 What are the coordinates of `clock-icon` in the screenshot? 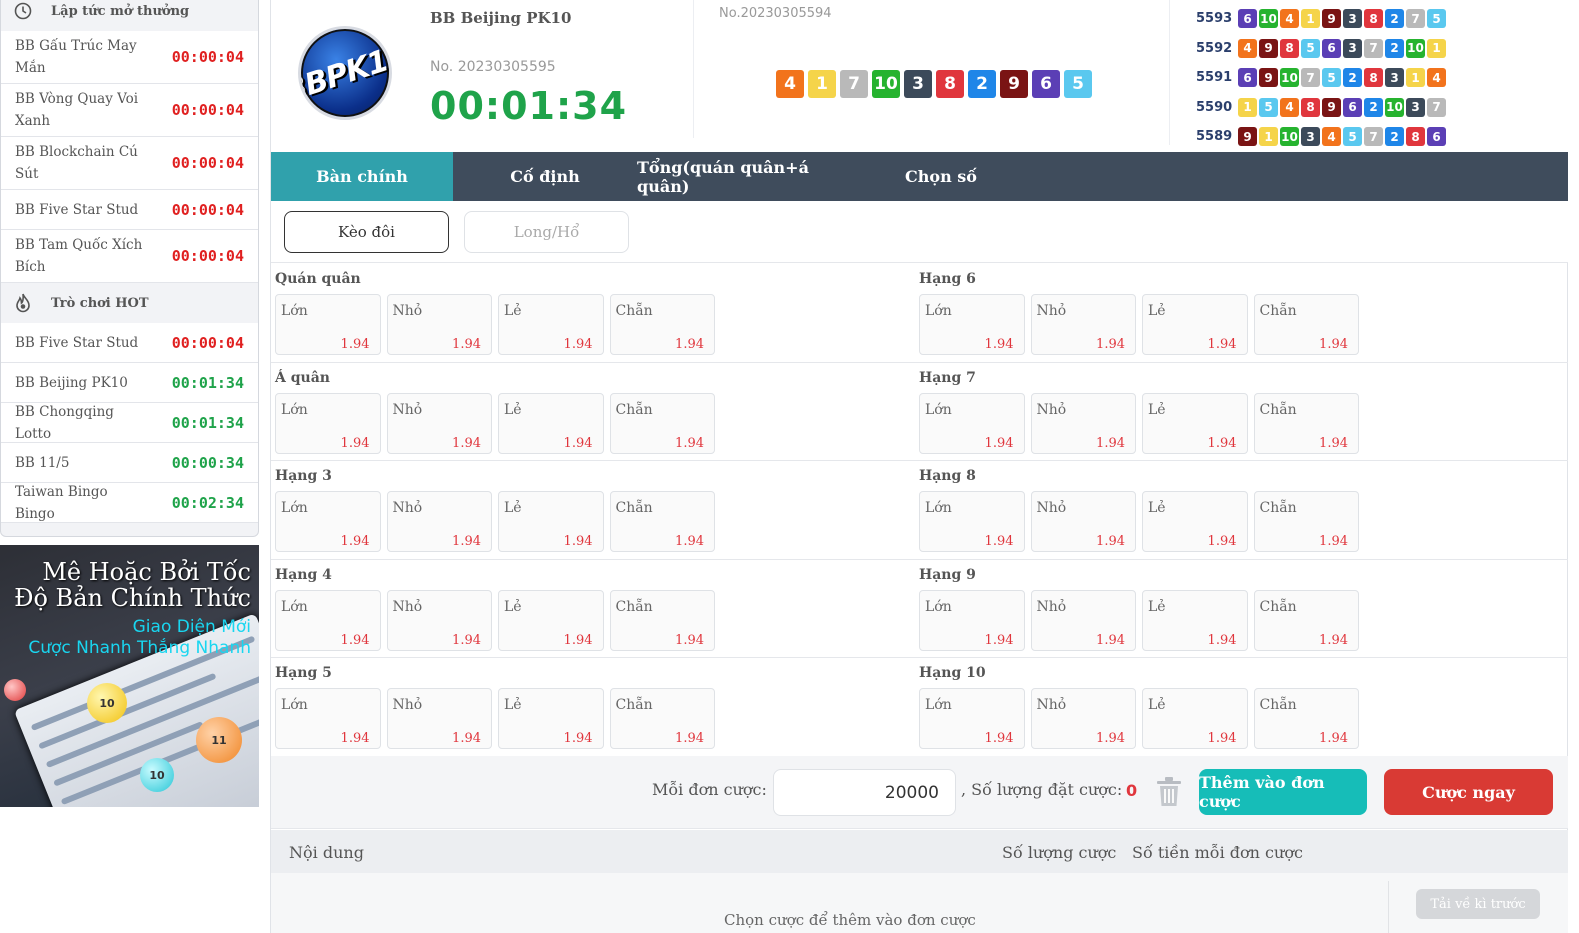 It's located at (23, 11).